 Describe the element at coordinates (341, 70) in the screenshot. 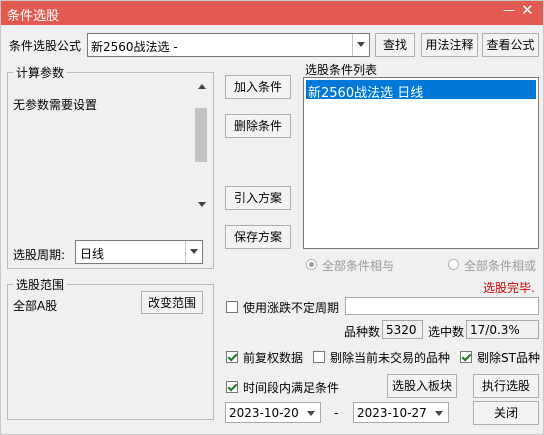

I see `condition-list-label: 选股条件列表` at that location.